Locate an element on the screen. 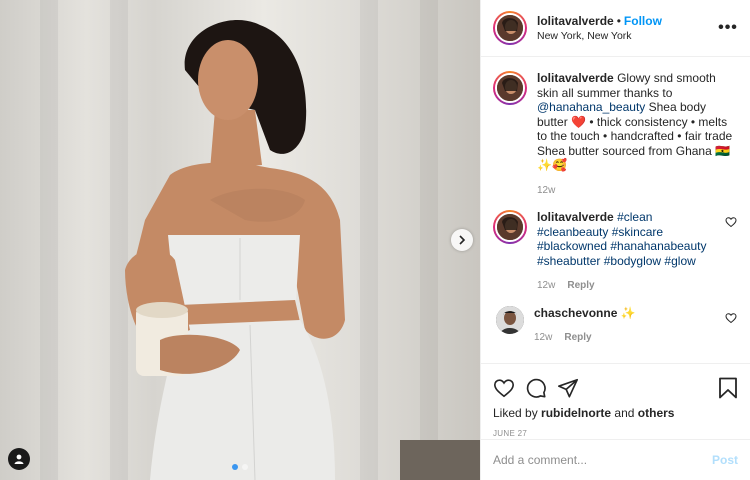  more-options-icon: ••• is located at coordinates (728, 28).